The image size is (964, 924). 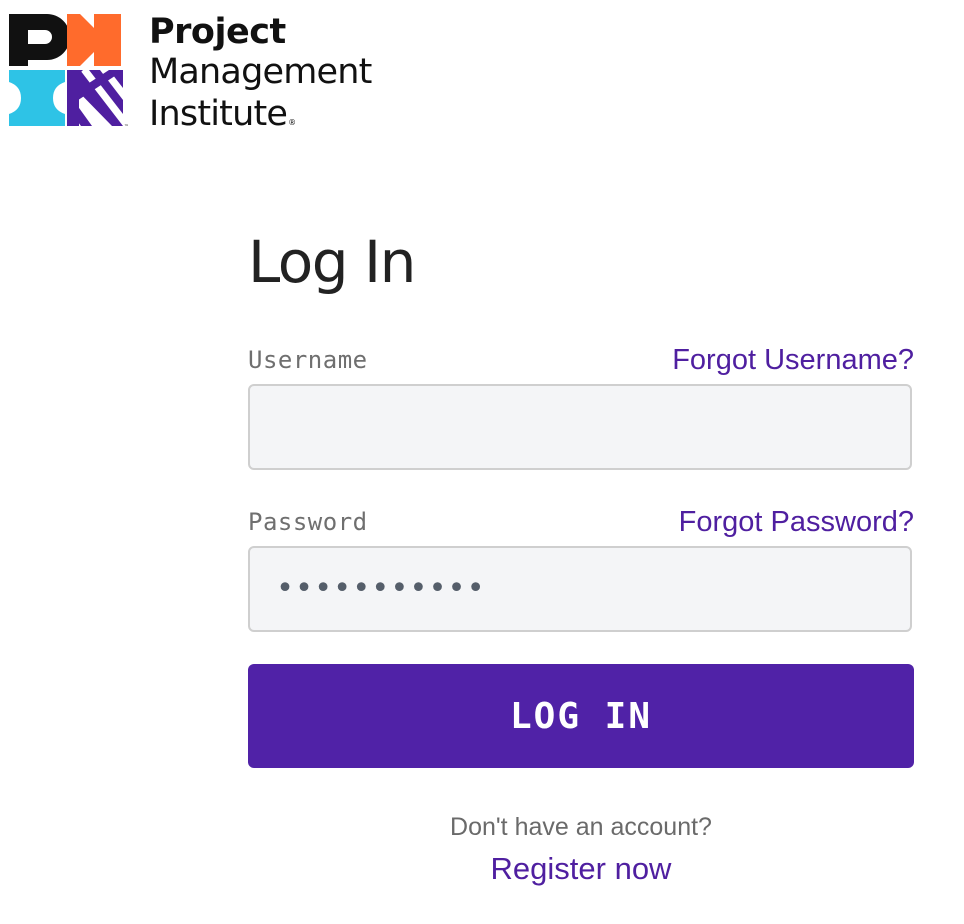 I want to click on login-button: LOG IN, so click(x=581, y=716).